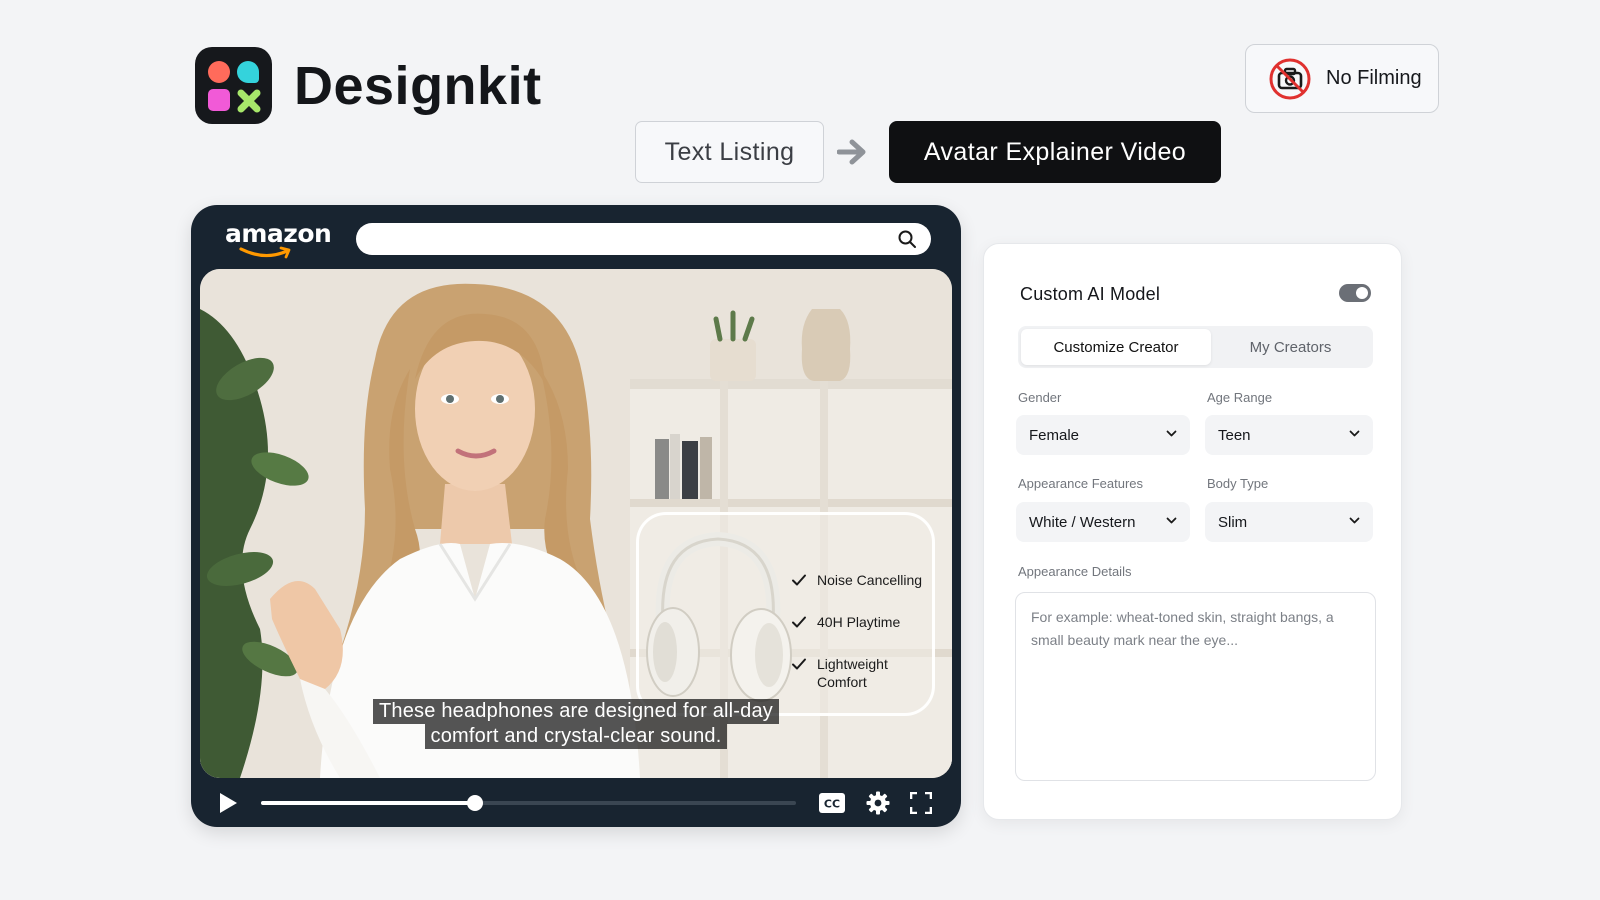 The image size is (1600, 900). Describe the element at coordinates (1374, 78) in the screenshot. I see `no-filming-label: No Filming` at that location.